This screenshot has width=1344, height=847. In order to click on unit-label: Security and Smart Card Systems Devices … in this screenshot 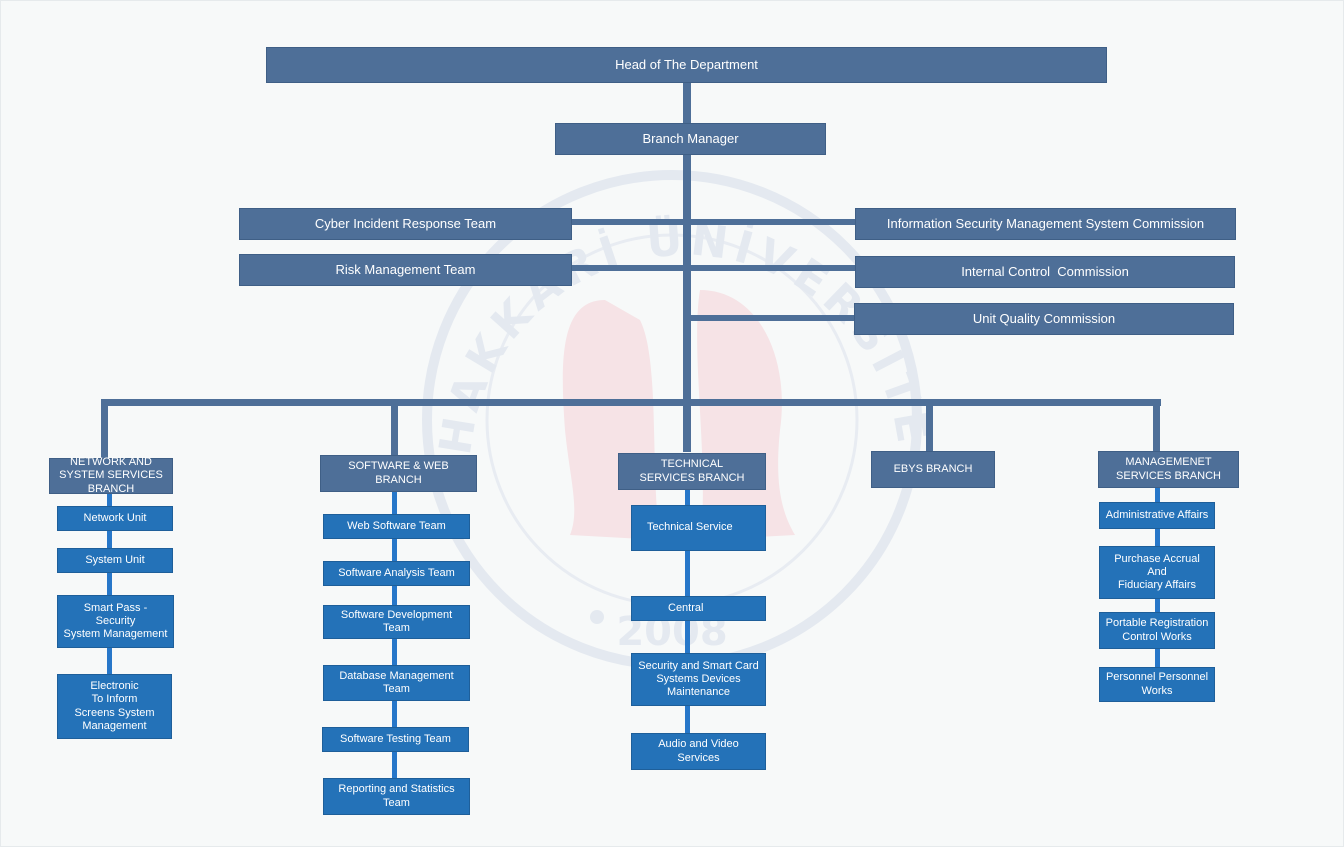, I will do `click(698, 679)`.